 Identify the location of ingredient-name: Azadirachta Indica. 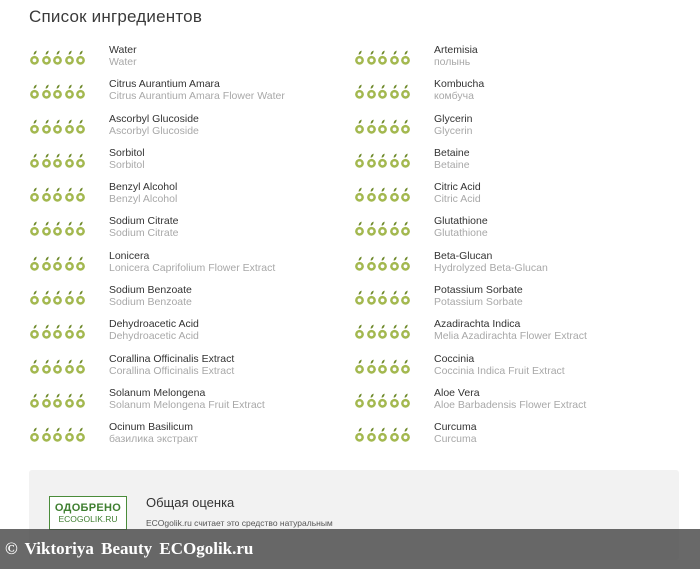
(477, 324).